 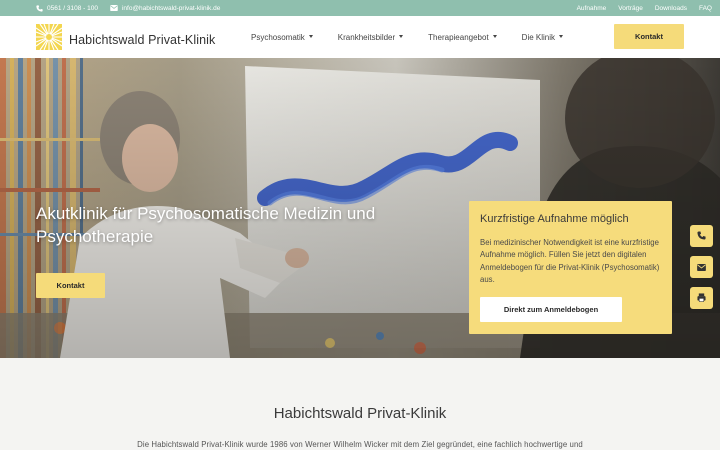 What do you see at coordinates (538, 37) in the screenshot?
I see `nav-label: Die Klinik` at bounding box center [538, 37].